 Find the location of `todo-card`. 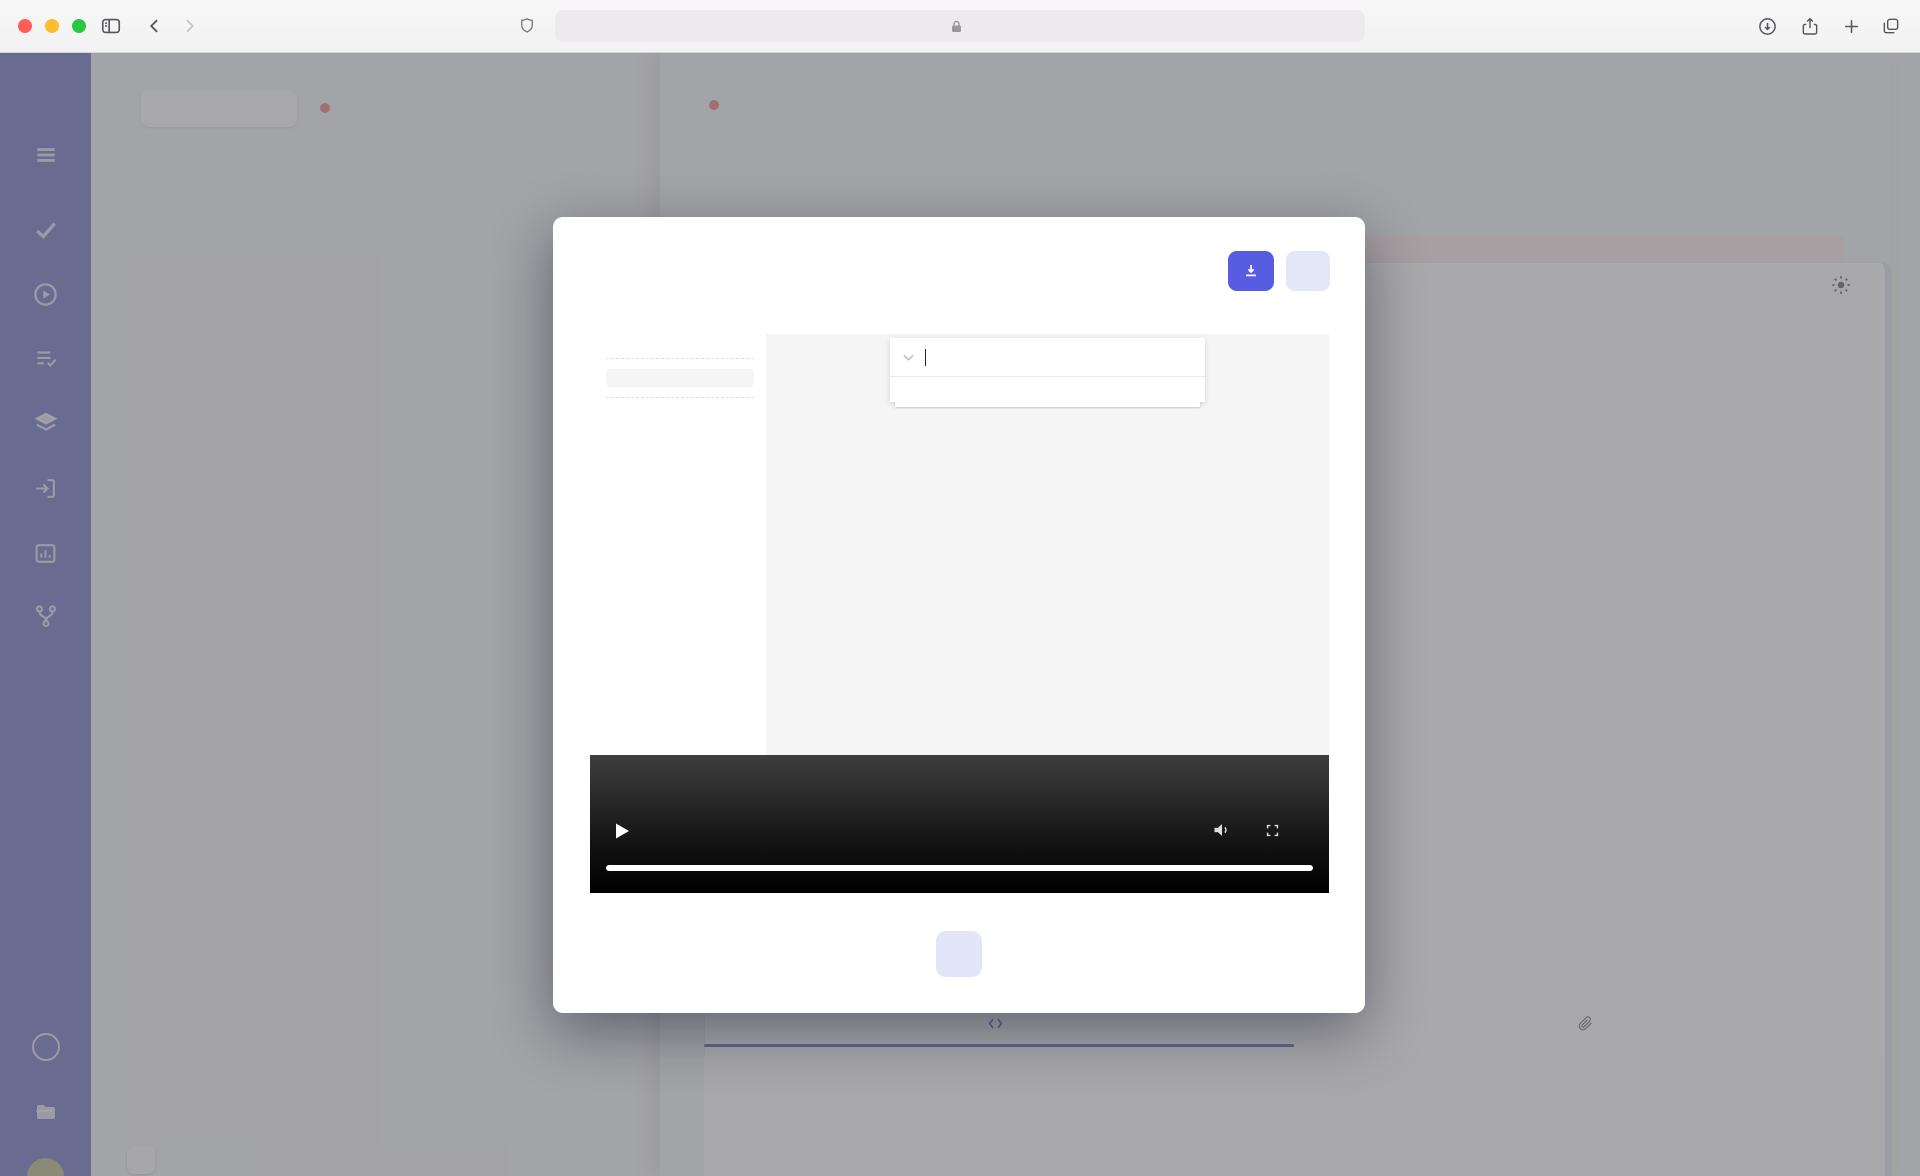

todo-card is located at coordinates (1047, 372).